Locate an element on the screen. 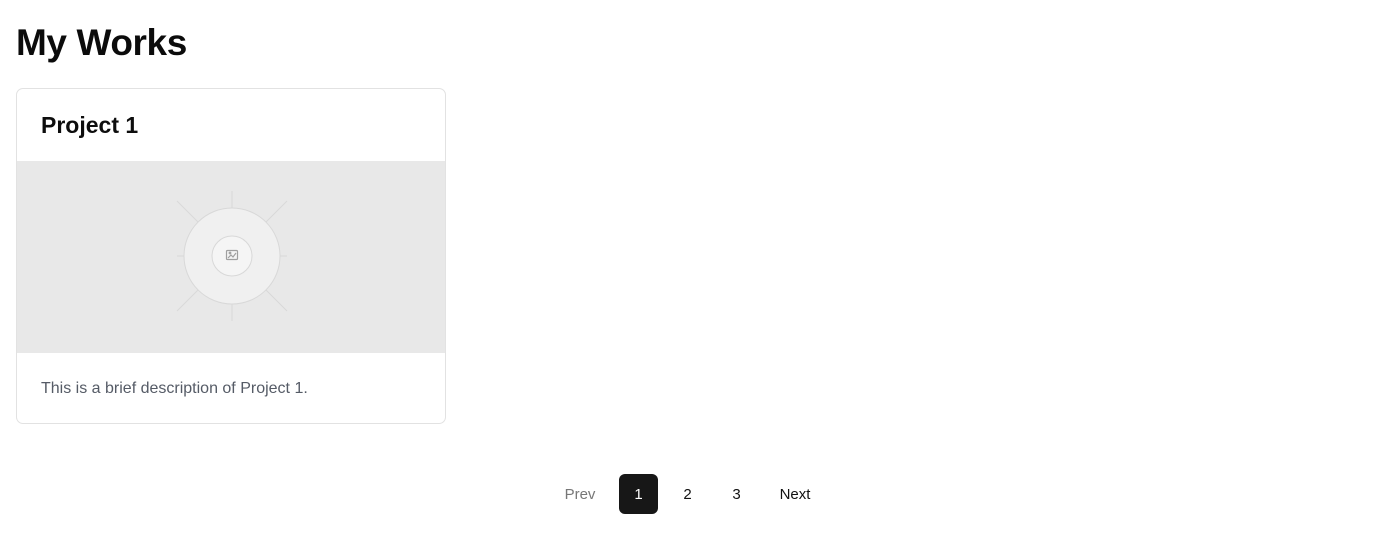 This screenshot has width=1376, height=538. page-2-button: 2 is located at coordinates (687, 494).